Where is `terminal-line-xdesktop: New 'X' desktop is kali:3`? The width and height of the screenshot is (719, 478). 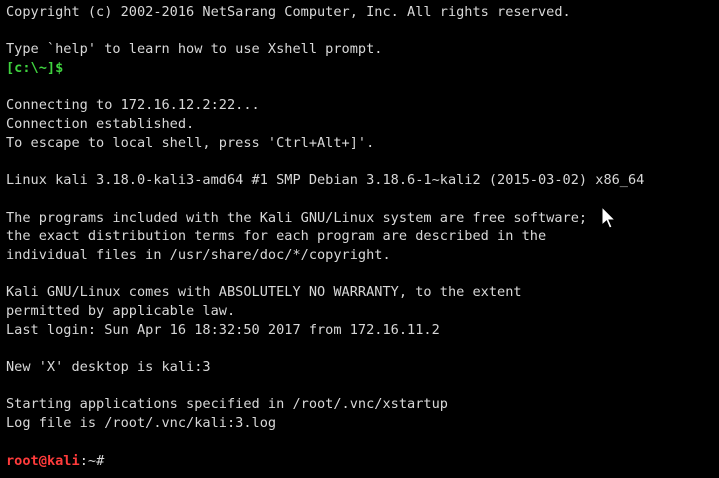 terminal-line-xdesktop: New 'X' desktop is kali:3 is located at coordinates (108, 367).